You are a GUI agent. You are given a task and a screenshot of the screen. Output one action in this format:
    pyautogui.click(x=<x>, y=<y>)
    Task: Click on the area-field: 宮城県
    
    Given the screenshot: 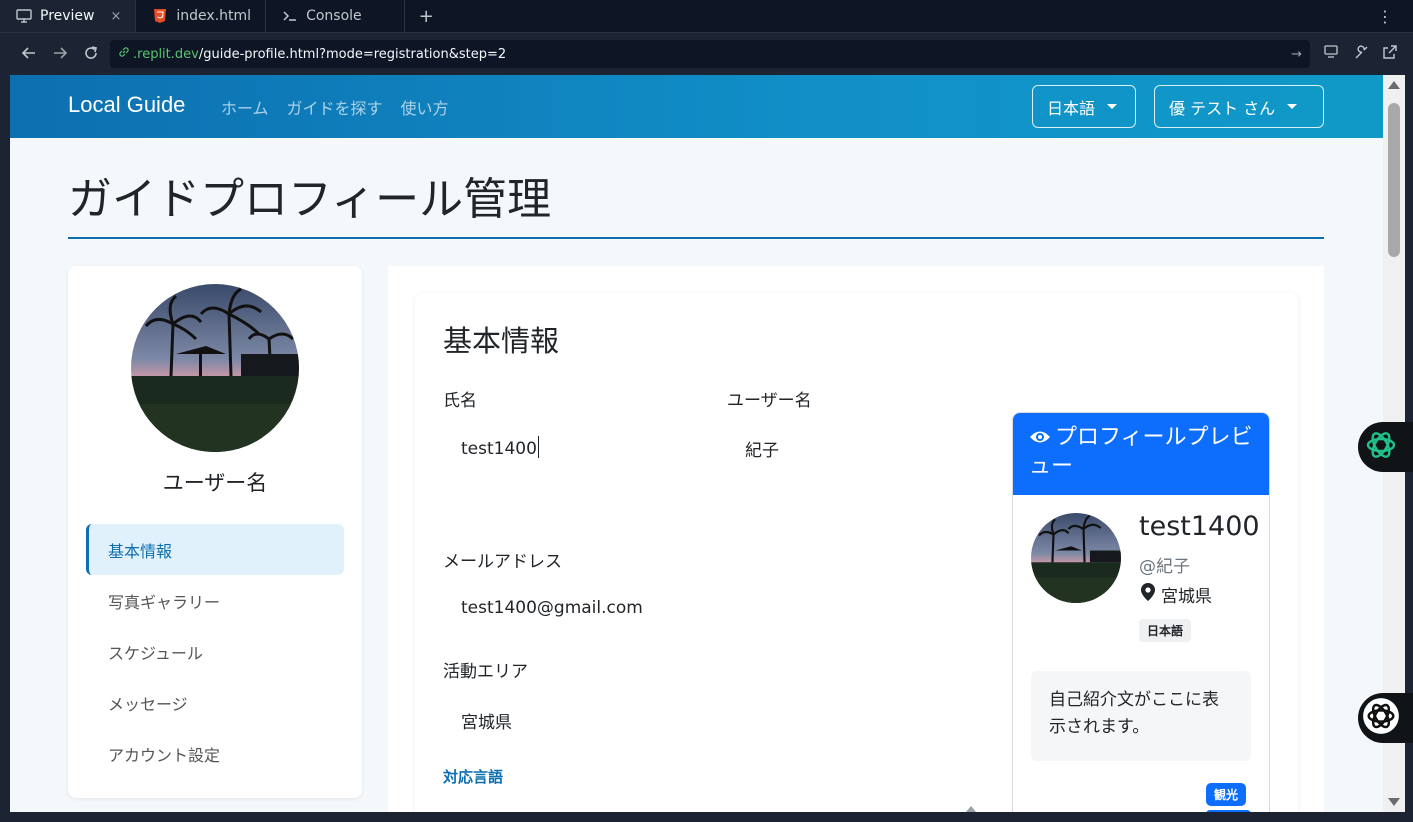 What is the action you would take?
    pyautogui.click(x=486, y=720)
    